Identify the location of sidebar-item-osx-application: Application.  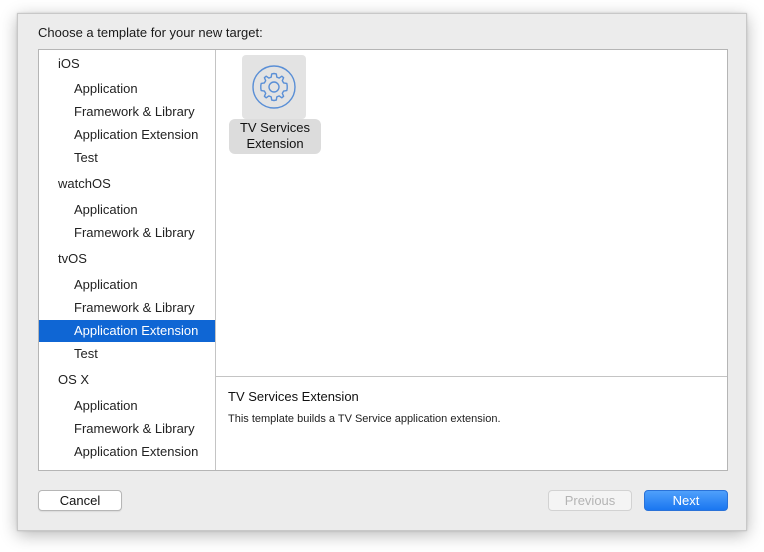
(127, 406).